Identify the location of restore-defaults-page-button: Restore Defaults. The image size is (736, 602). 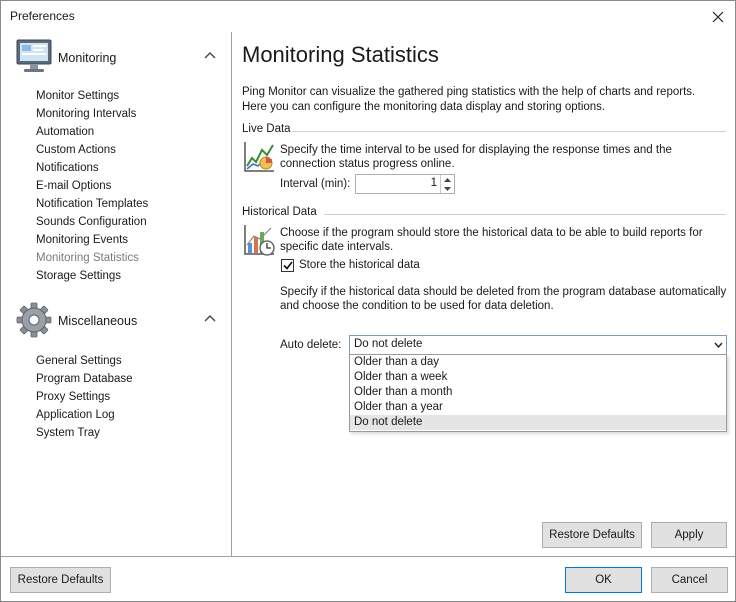
(592, 535).